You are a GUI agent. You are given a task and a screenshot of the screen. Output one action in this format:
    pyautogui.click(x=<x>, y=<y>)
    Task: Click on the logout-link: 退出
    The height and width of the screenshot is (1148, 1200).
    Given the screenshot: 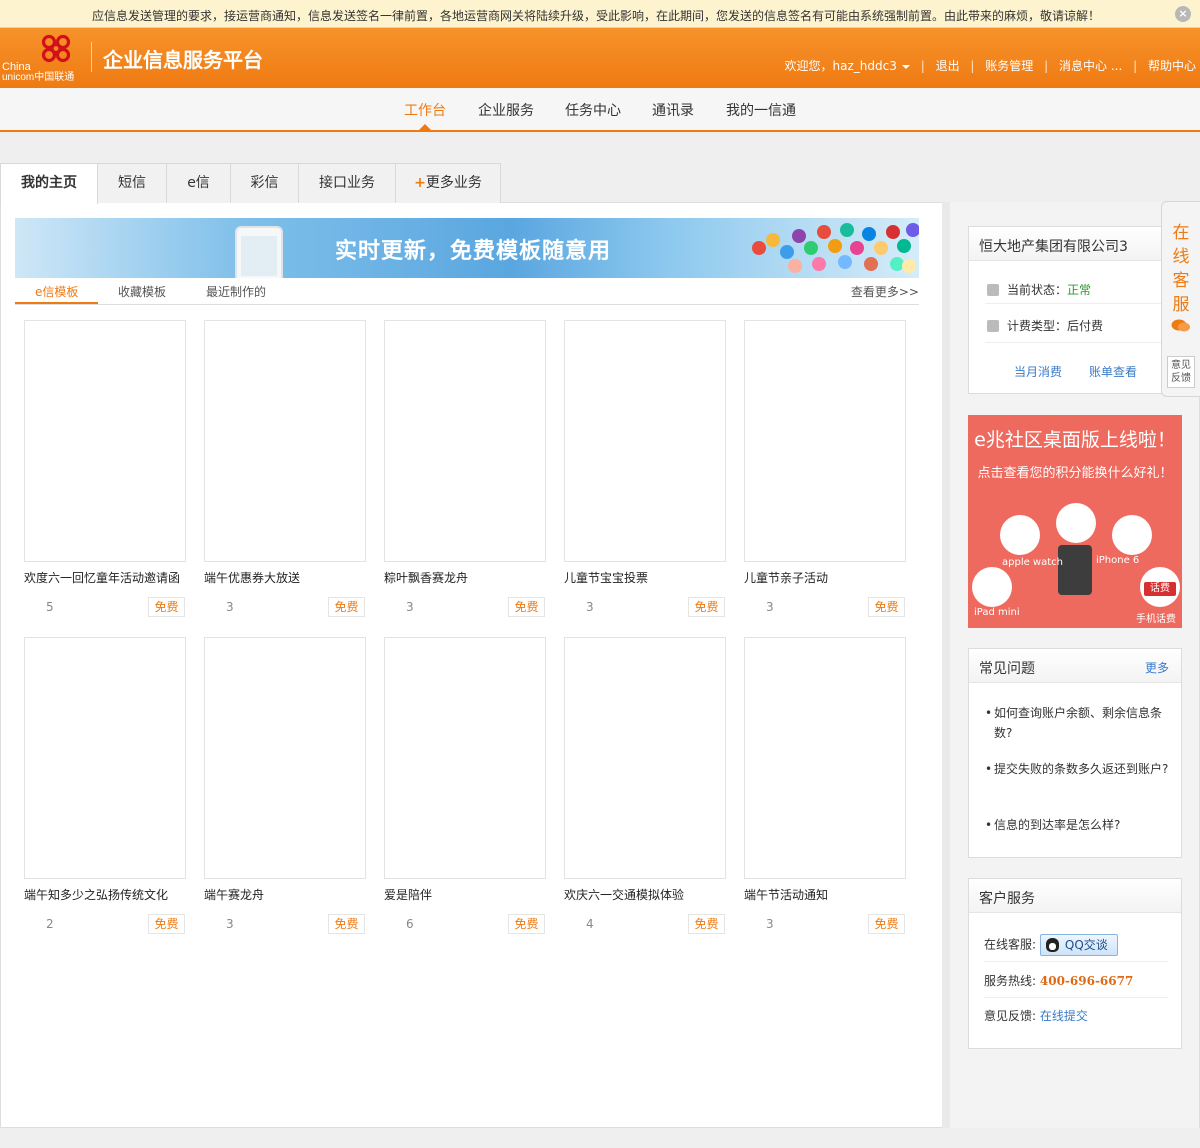 What is the action you would take?
    pyautogui.click(x=948, y=66)
    